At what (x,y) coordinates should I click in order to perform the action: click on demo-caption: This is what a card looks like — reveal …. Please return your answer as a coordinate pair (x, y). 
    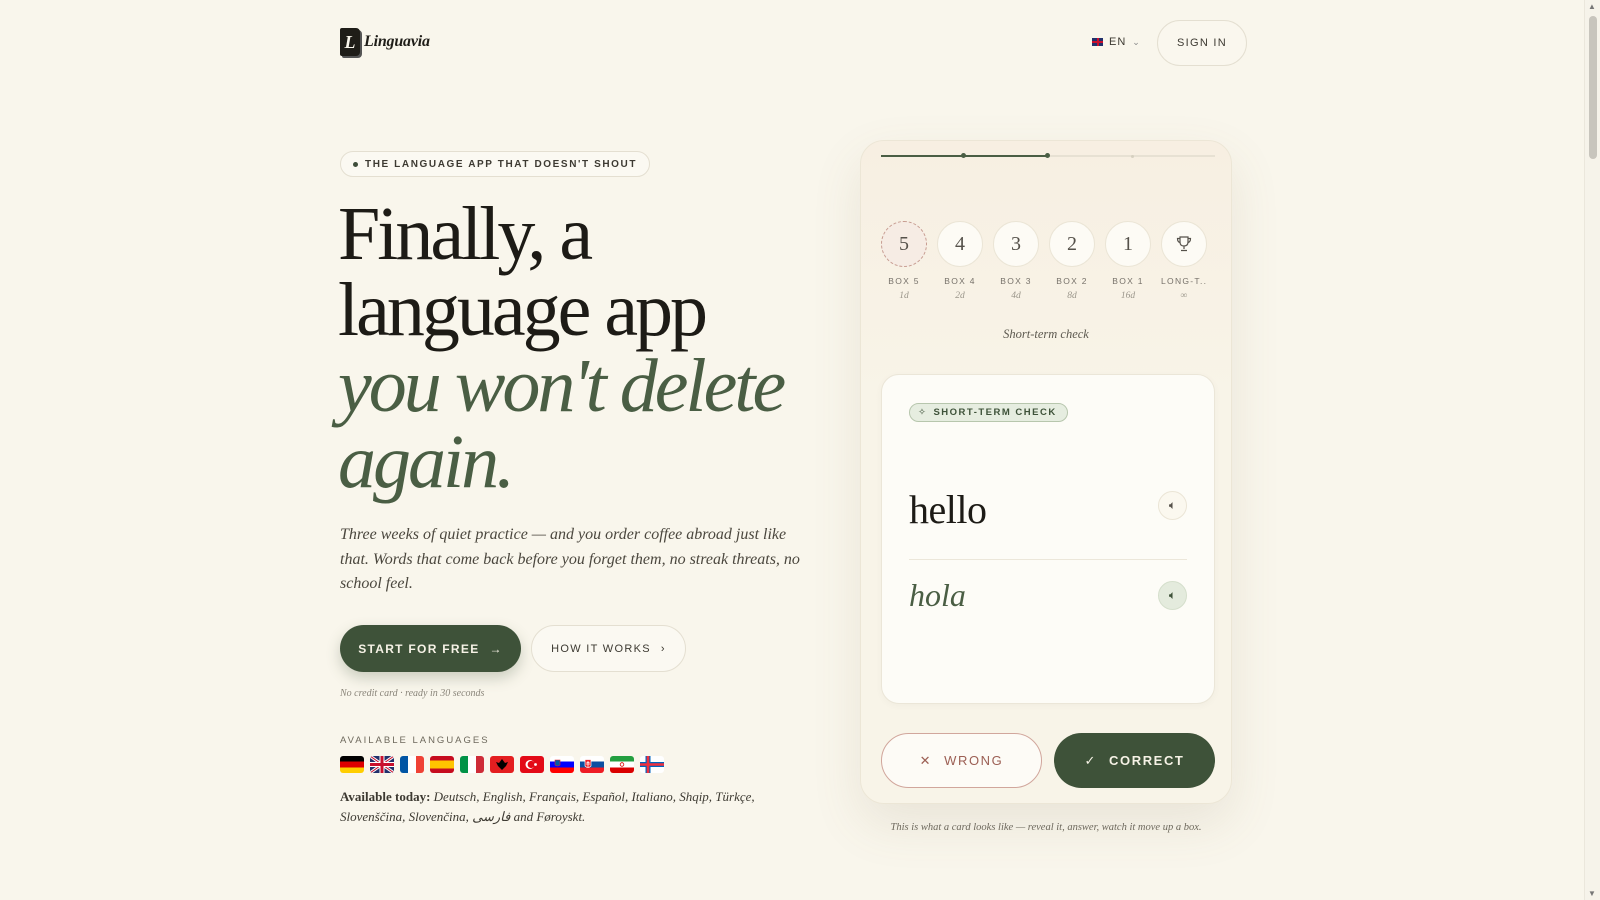
    Looking at the image, I should click on (1046, 827).